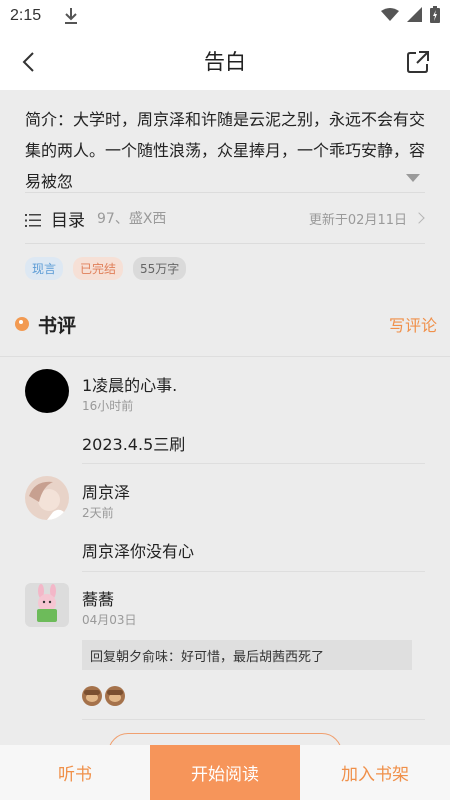 The width and height of the screenshot is (450, 800). I want to click on page-title: 告白, so click(225, 62).